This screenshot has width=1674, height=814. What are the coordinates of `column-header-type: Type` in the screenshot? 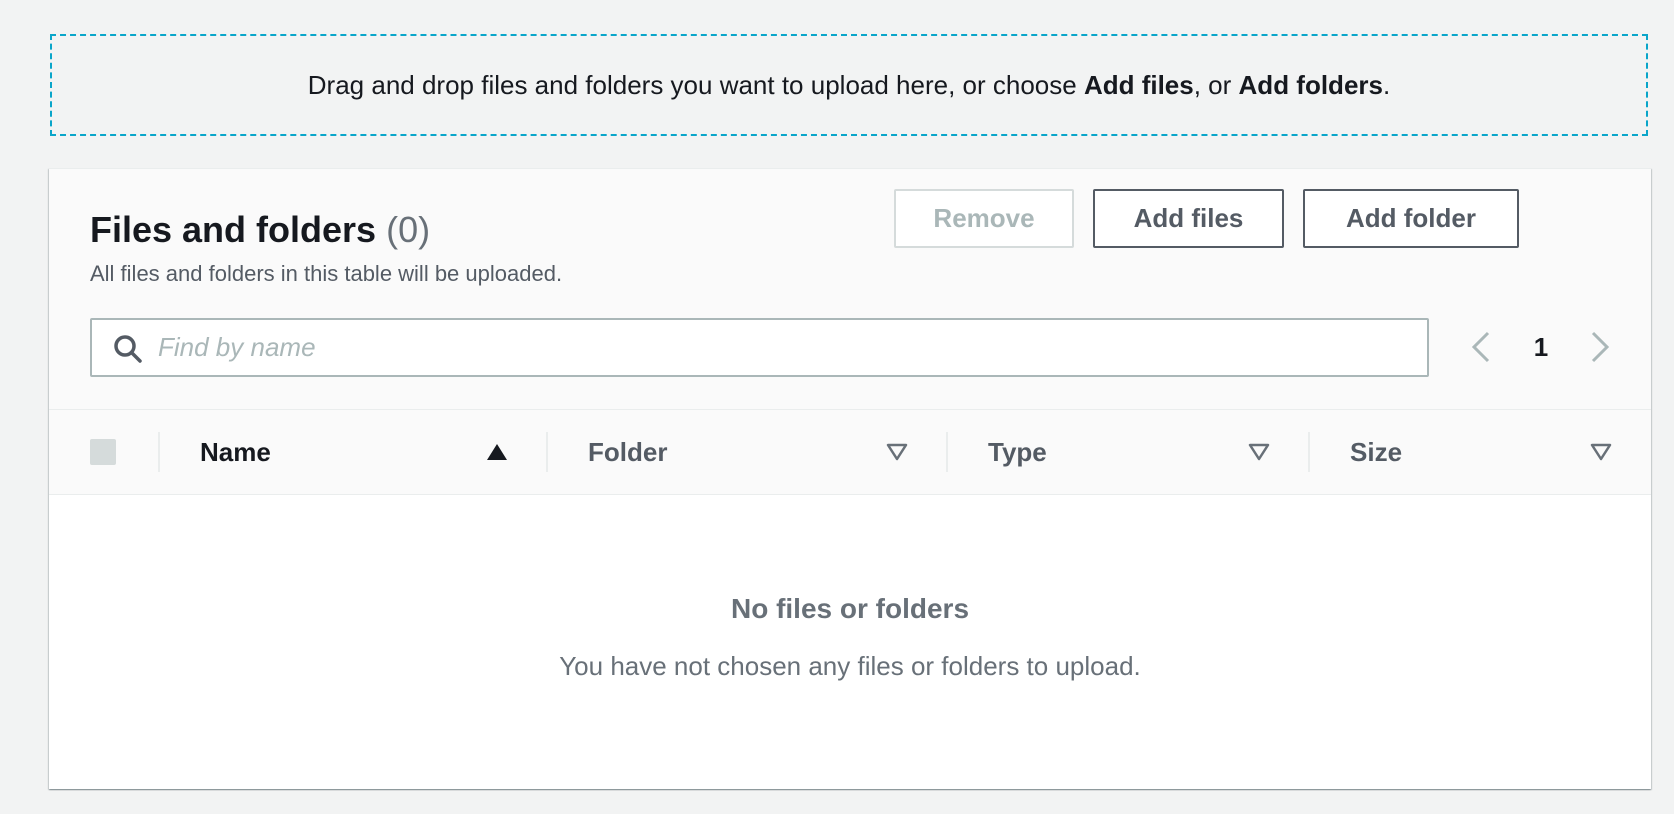 It's located at (1017, 452).